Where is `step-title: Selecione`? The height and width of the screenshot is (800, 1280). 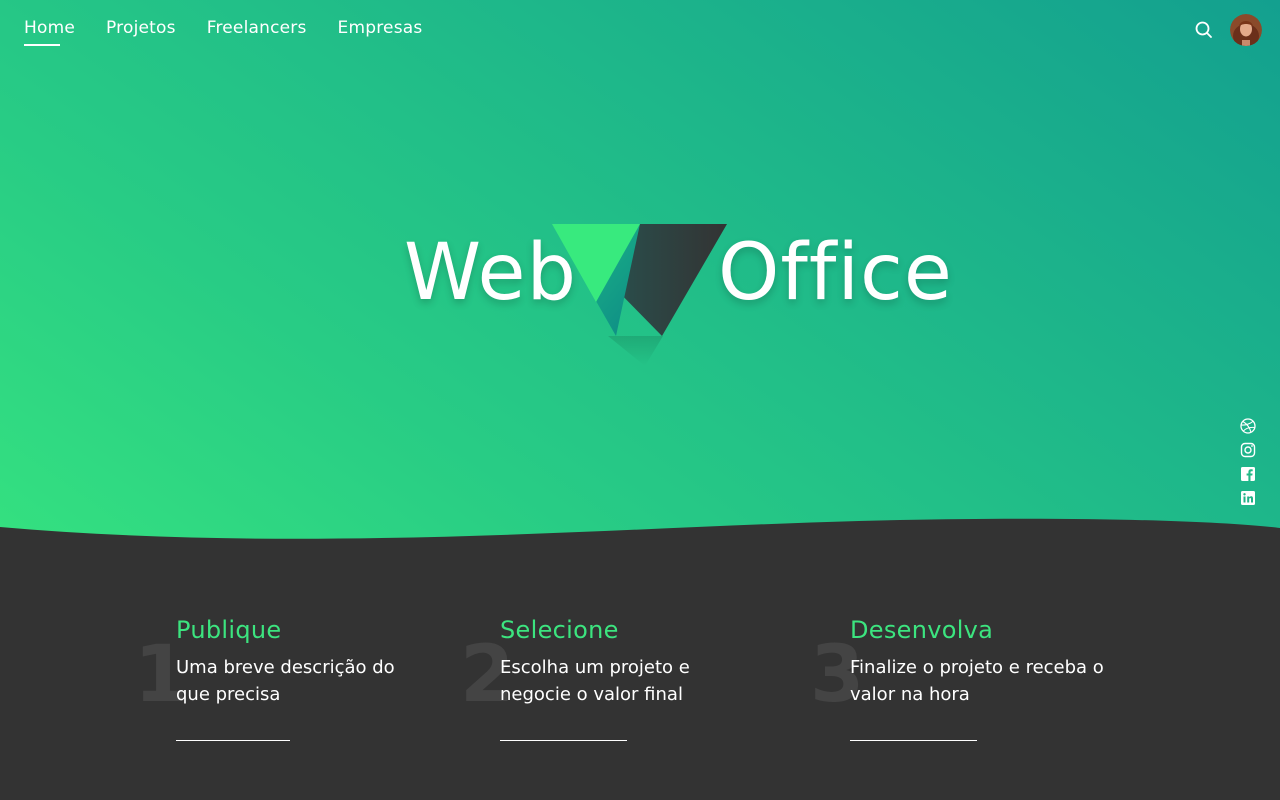
step-title: Selecione is located at coordinates (559, 630).